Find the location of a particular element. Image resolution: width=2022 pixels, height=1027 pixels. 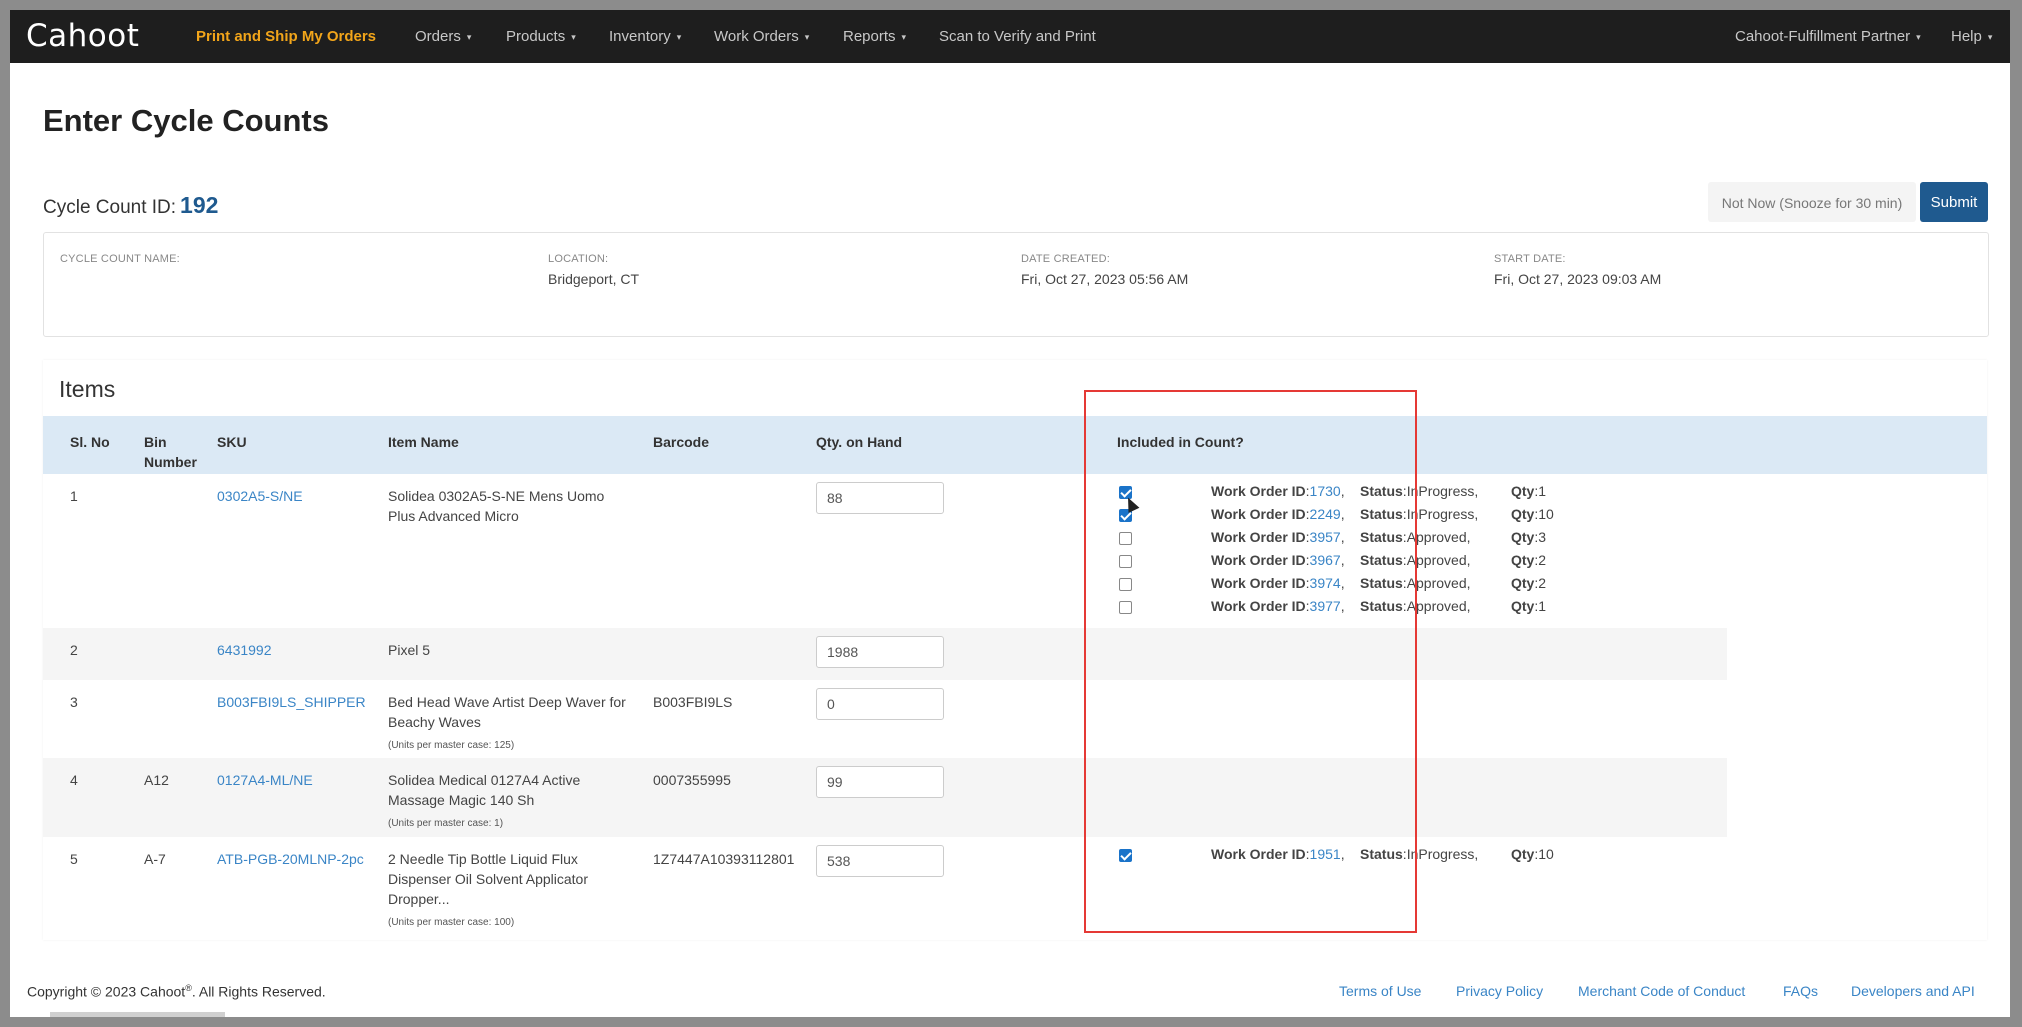

items-title: Items is located at coordinates (87, 389).